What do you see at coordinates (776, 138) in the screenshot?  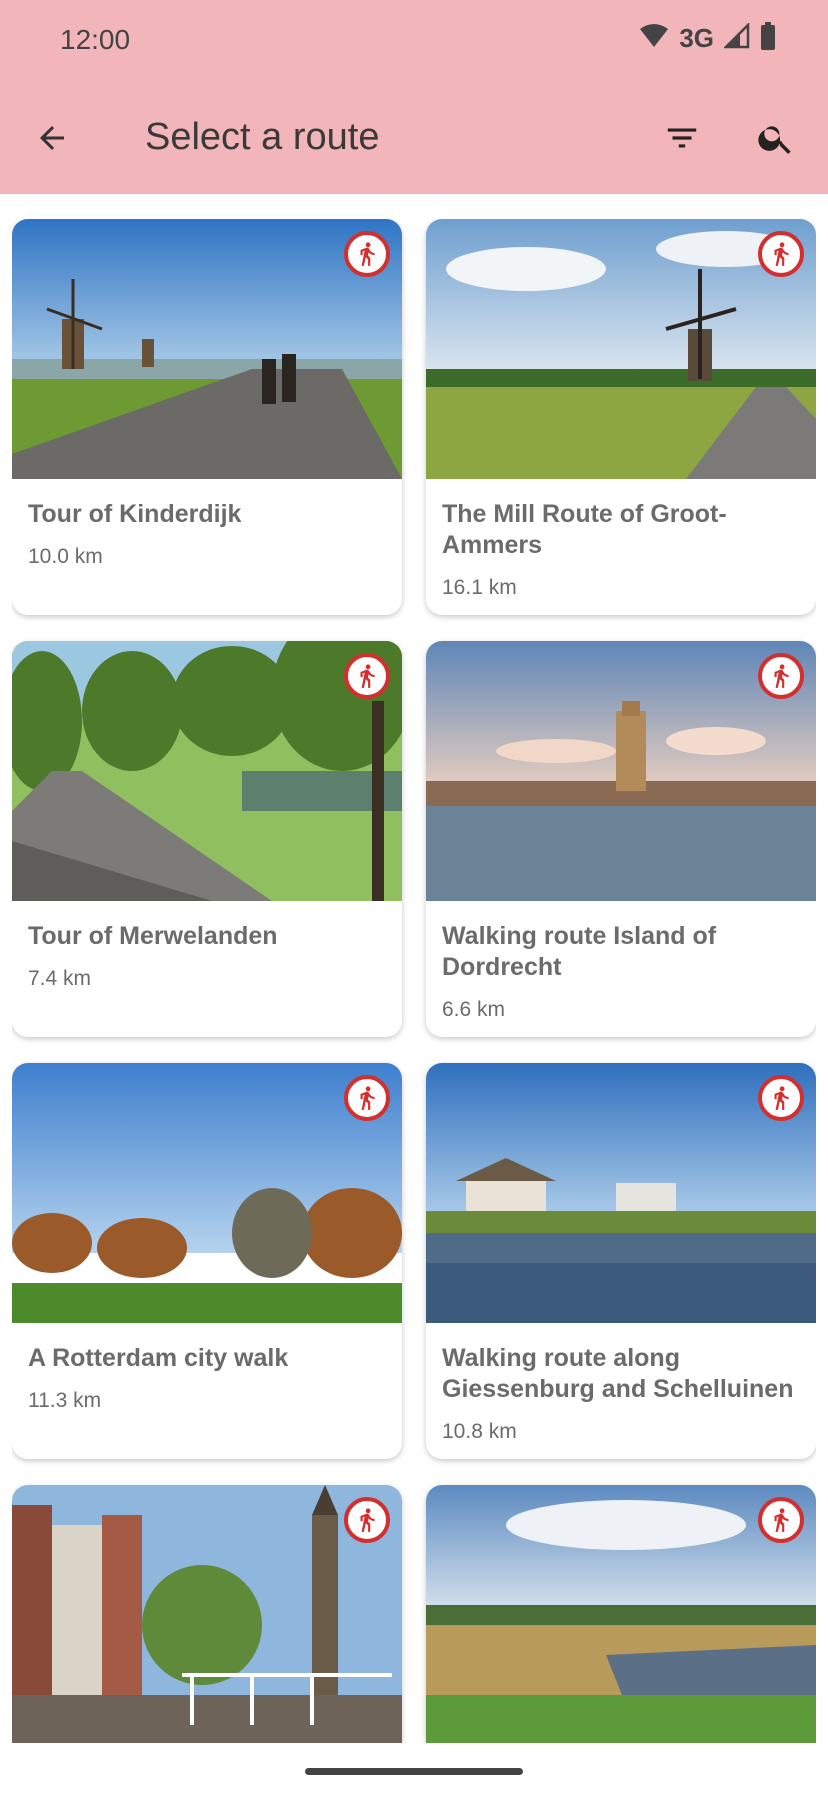 I see `search-icon` at bounding box center [776, 138].